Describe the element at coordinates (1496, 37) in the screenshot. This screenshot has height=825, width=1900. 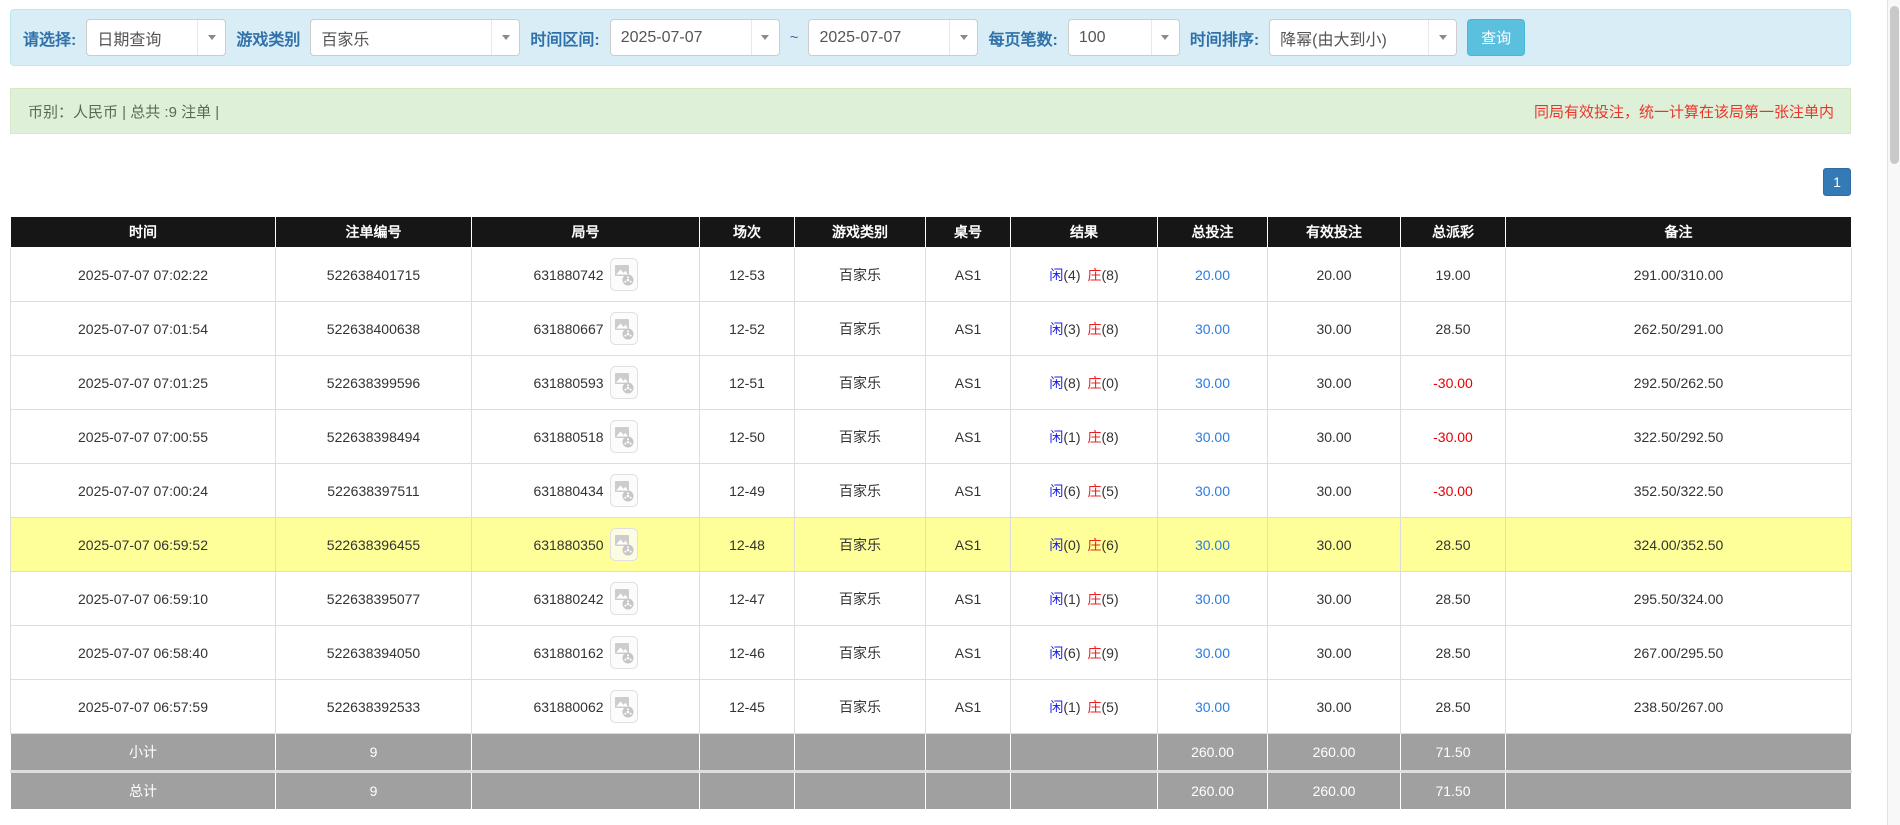
I see `search-button: 查询` at that location.